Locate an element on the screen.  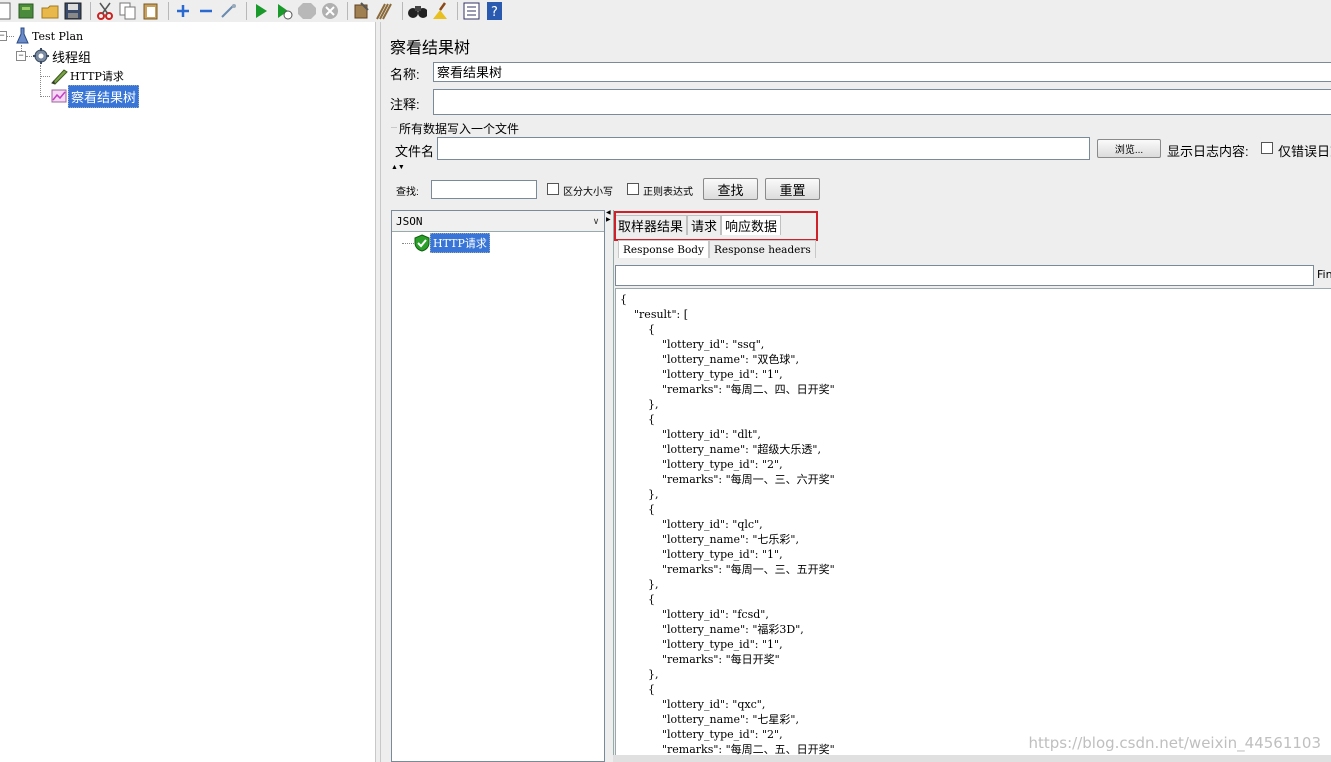
search-label: 查找: is located at coordinates (407, 192).